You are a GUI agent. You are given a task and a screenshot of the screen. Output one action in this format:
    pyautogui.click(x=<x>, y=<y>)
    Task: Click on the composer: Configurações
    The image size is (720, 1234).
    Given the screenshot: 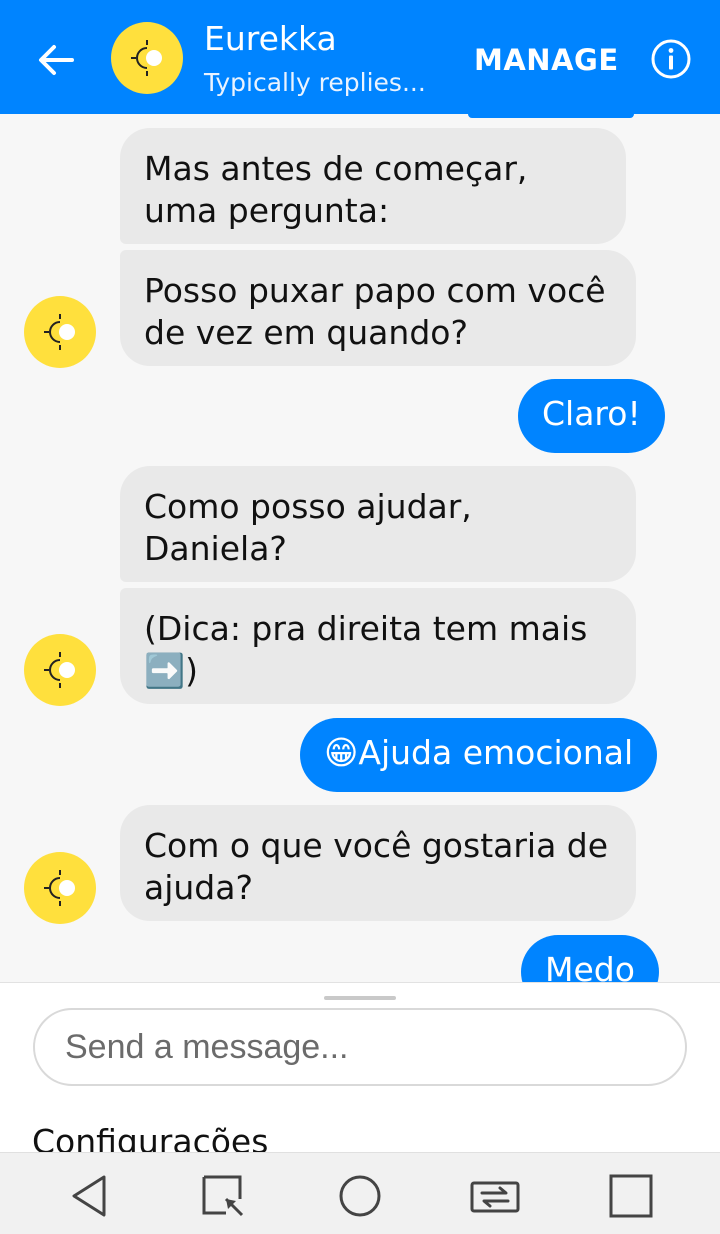 What is the action you would take?
    pyautogui.click(x=360, y=1067)
    